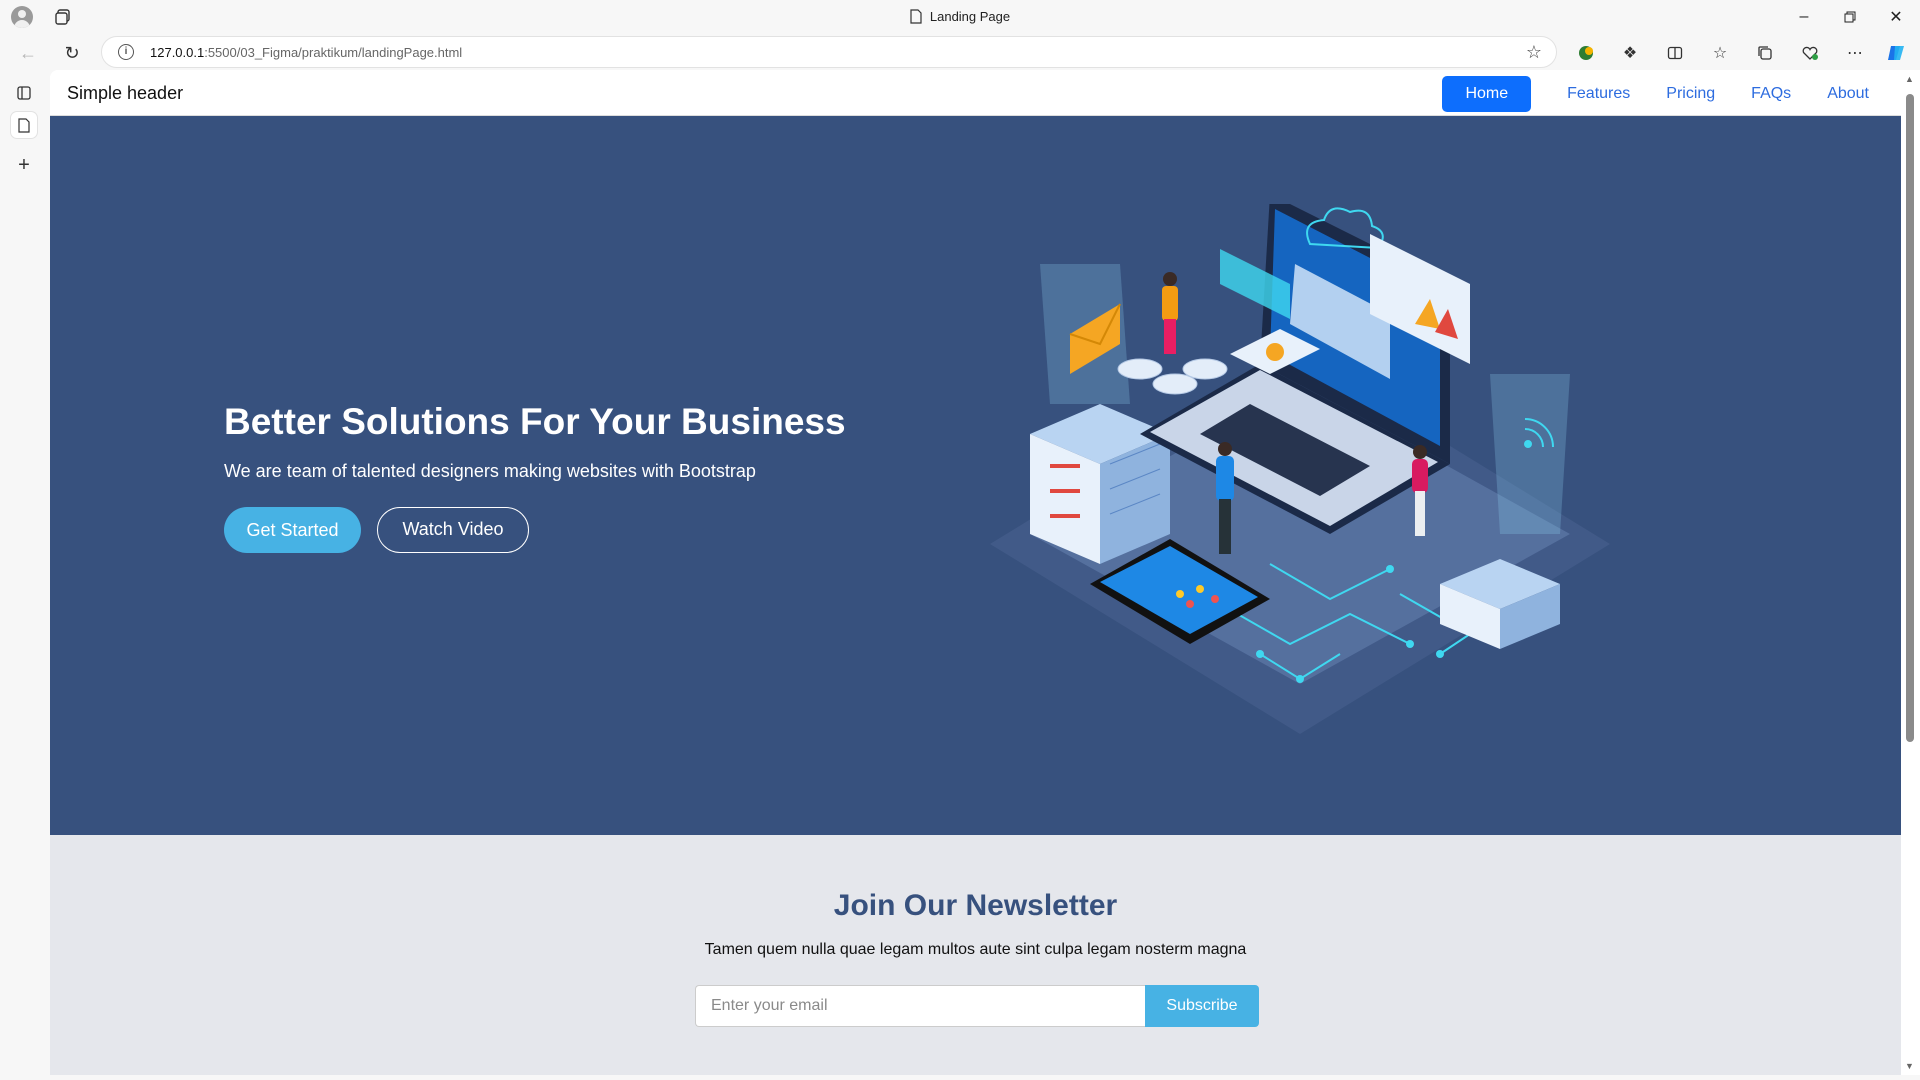  I want to click on refresh-button: ↻, so click(72, 53).